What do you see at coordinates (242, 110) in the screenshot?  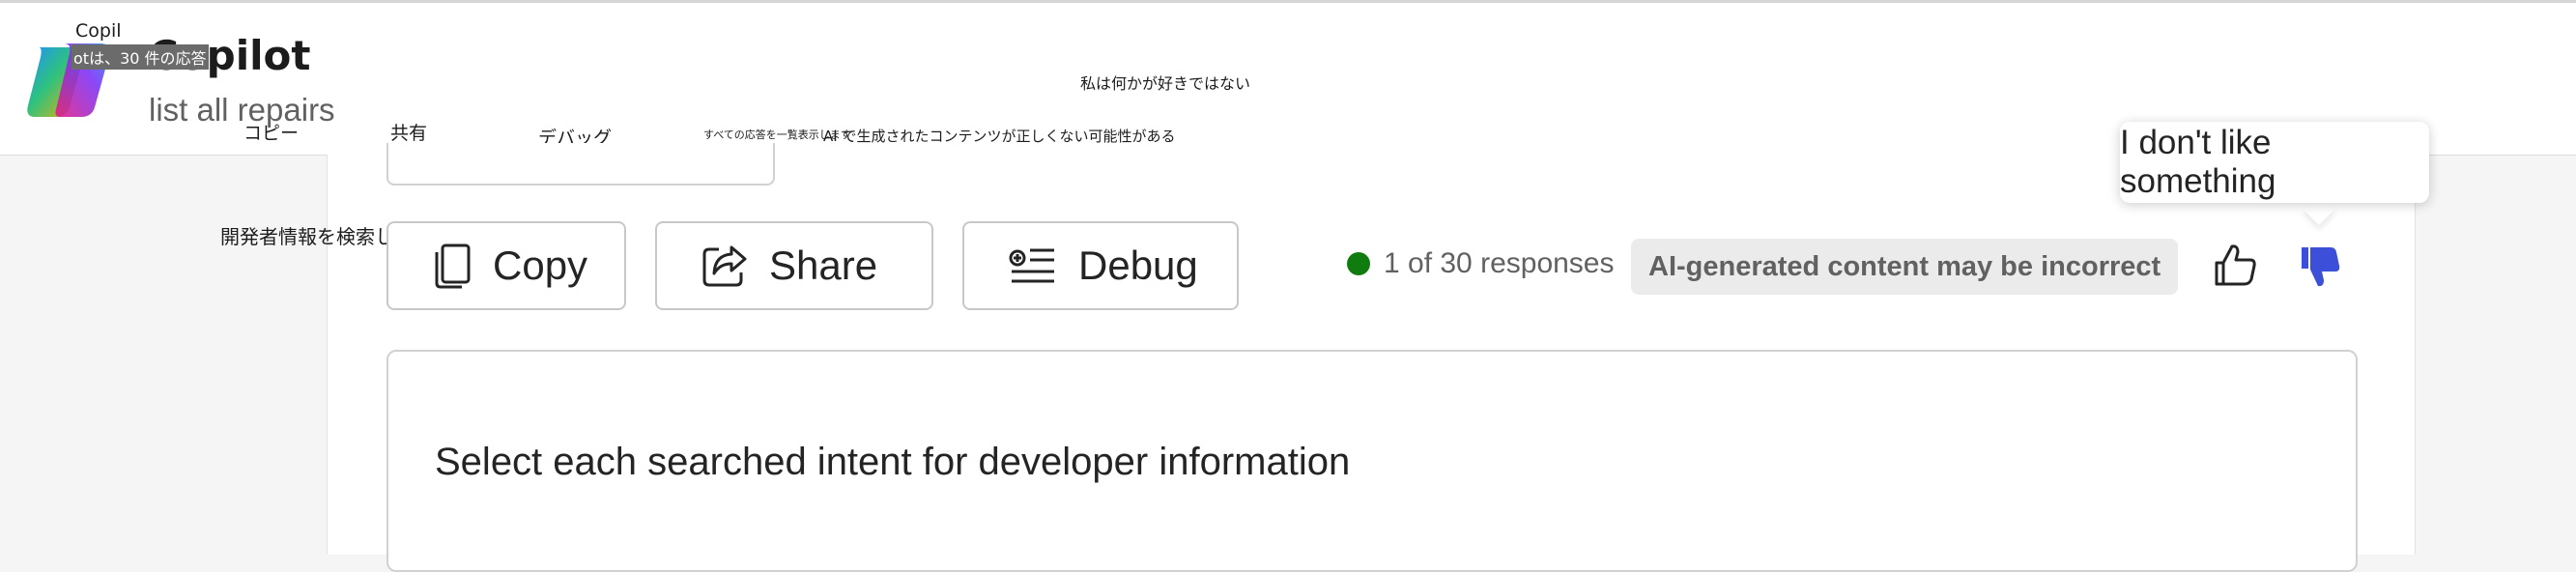 I see `conversation-subtitle: list all repairs` at bounding box center [242, 110].